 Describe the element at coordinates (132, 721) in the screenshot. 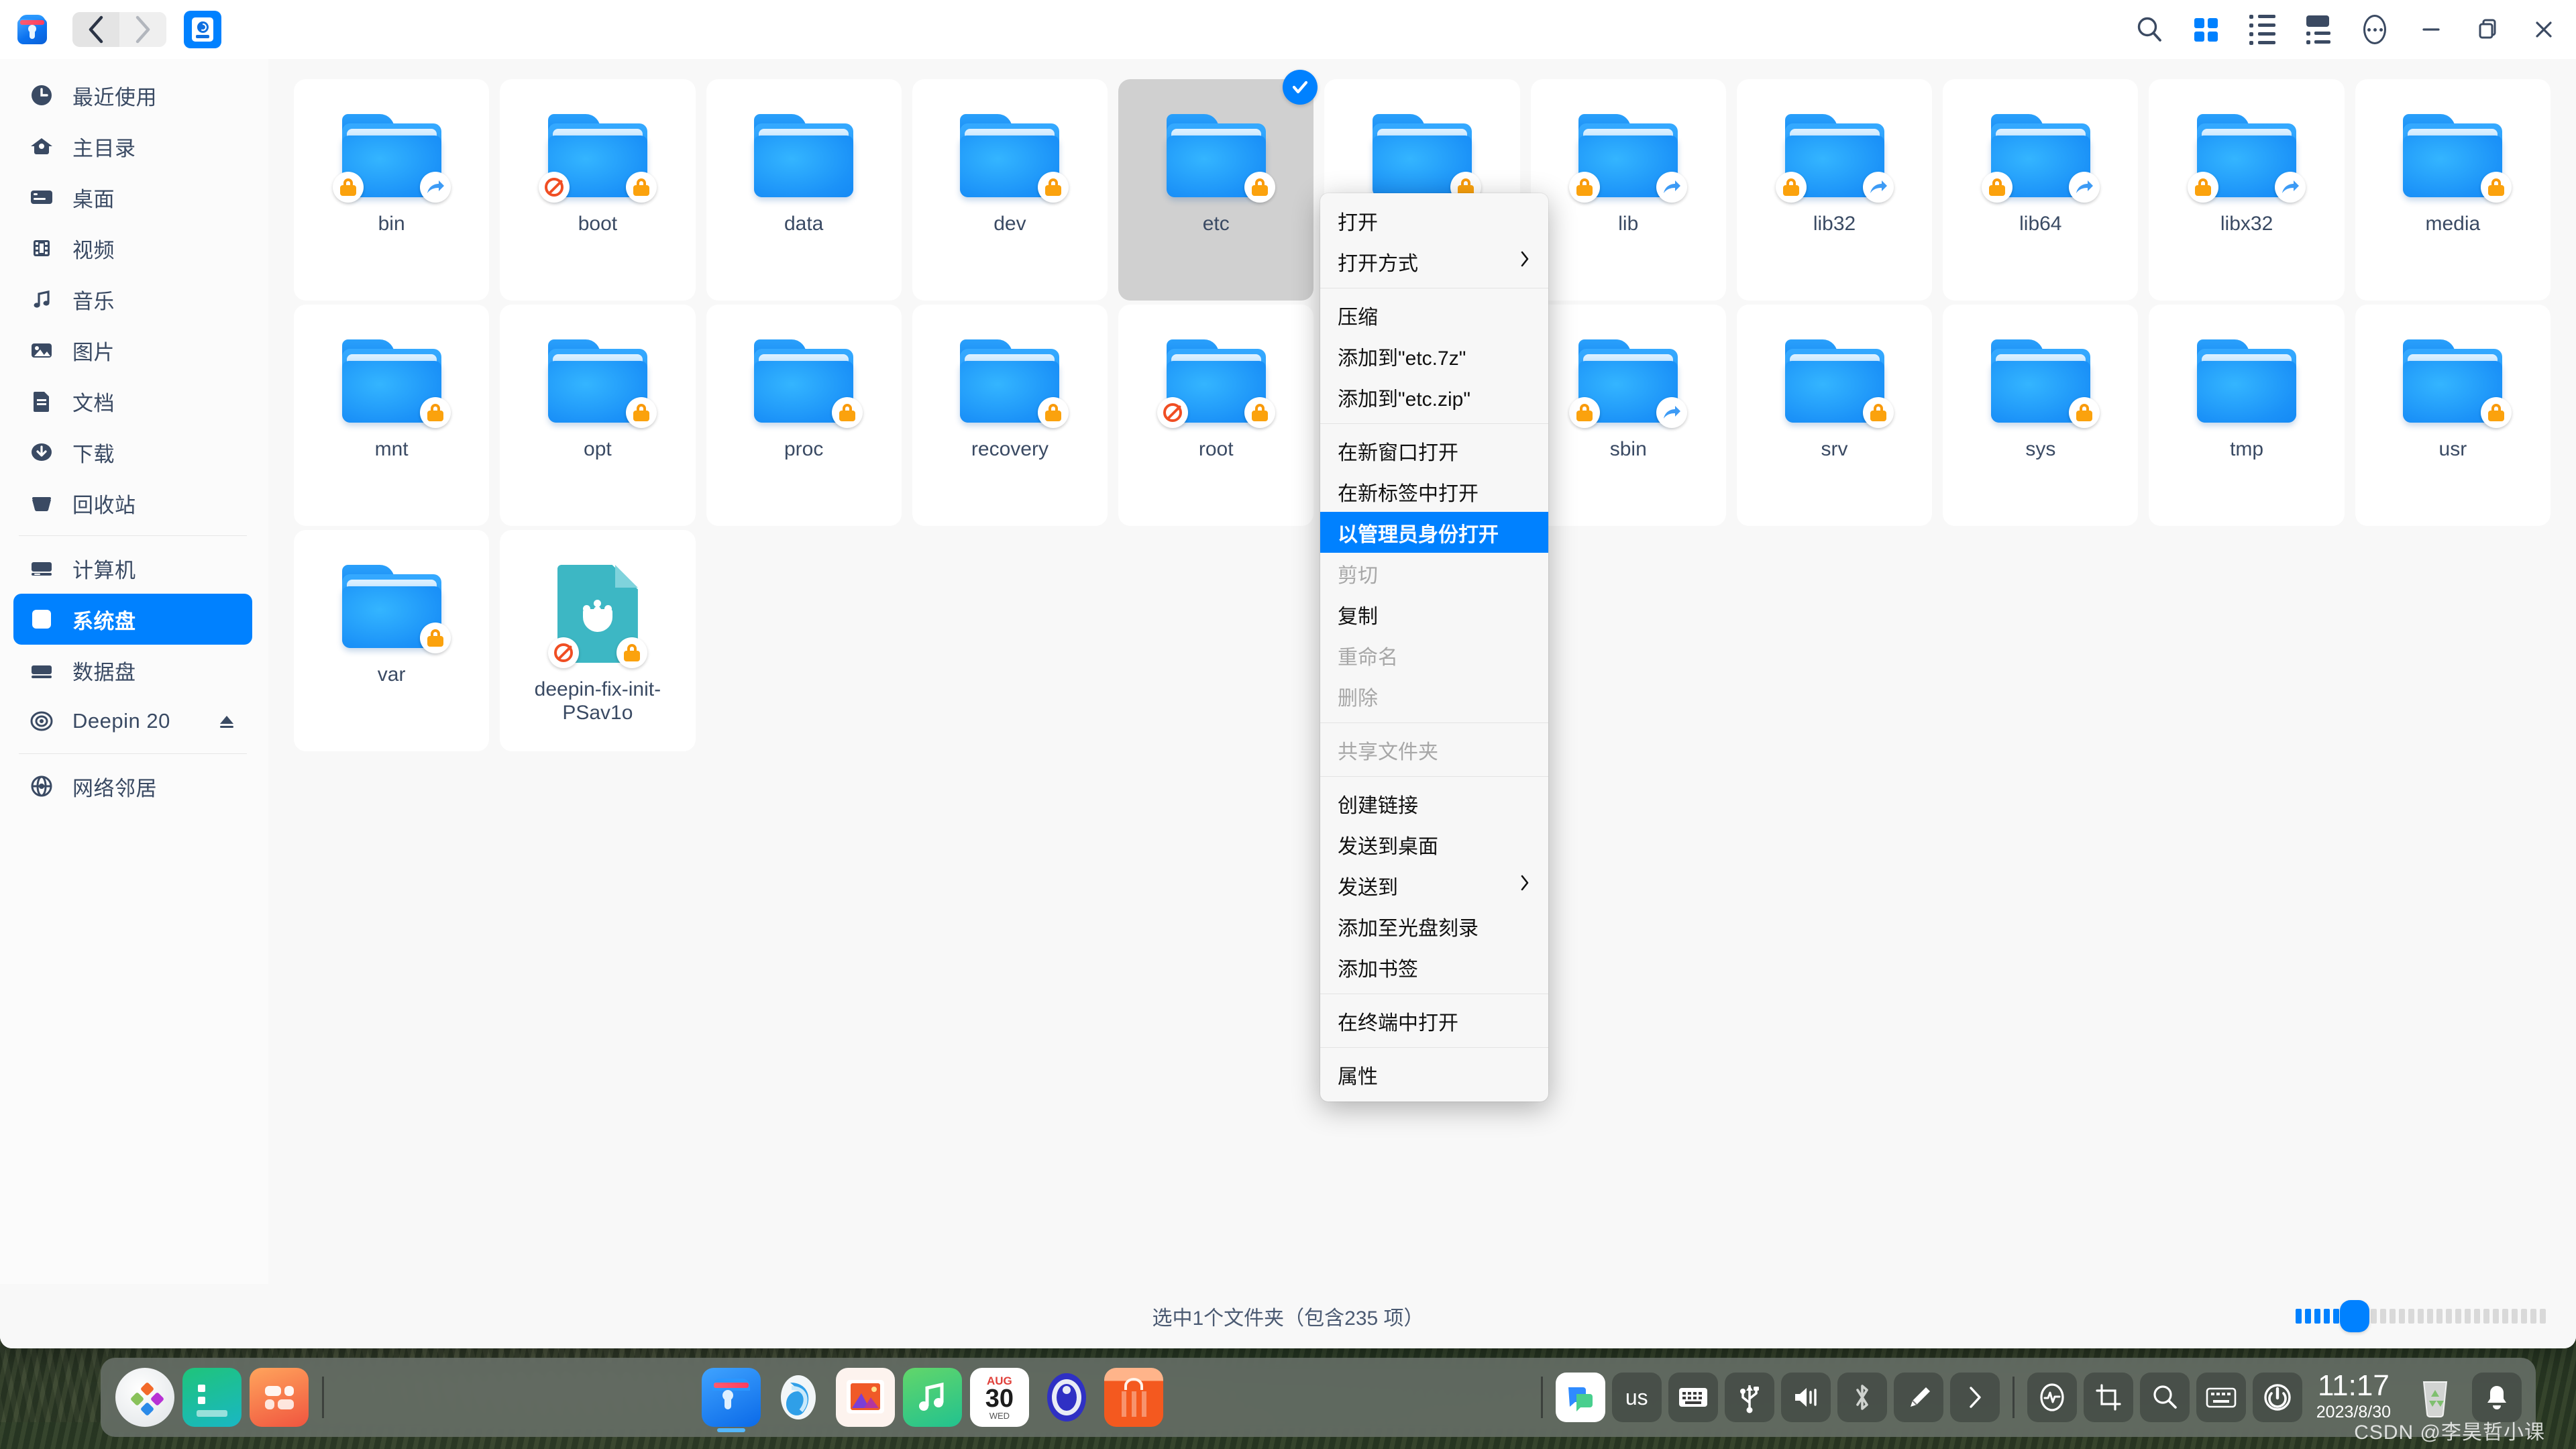

I see `sidebar-item-Deepin-20: Deepin 20` at that location.